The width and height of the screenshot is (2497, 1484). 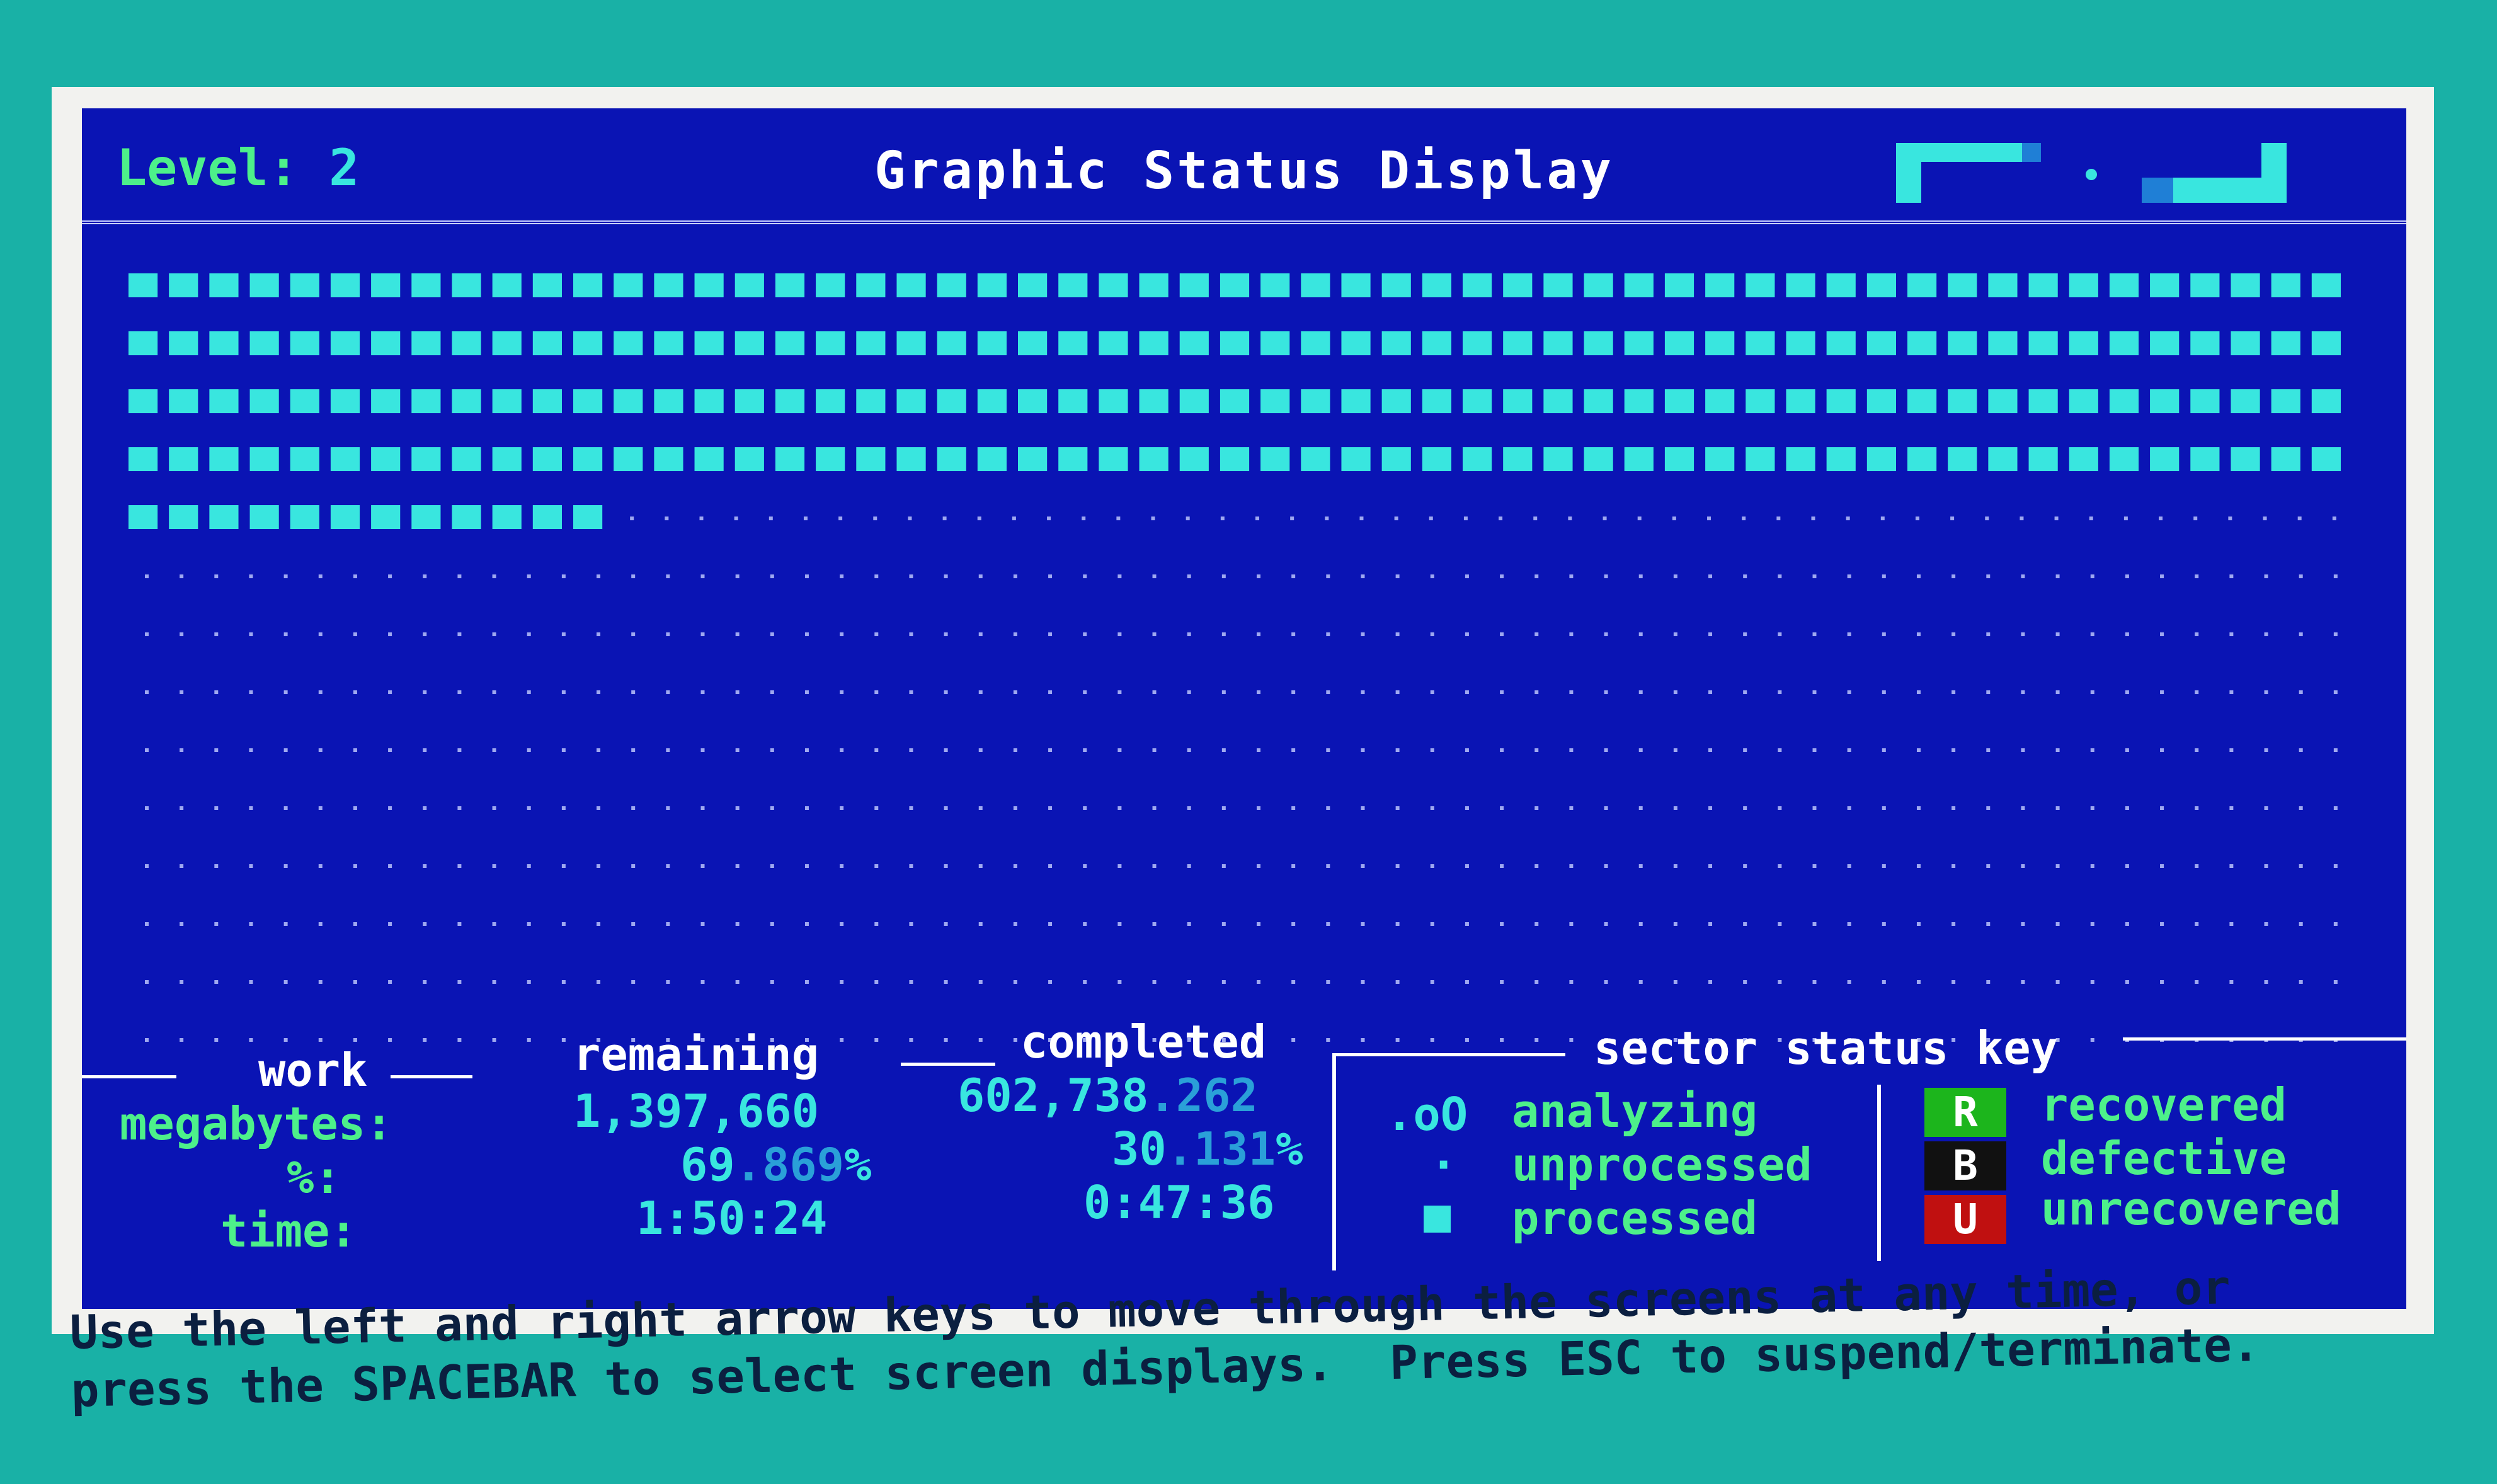 I want to click on remaining-header: remaining, so click(x=697, y=1054).